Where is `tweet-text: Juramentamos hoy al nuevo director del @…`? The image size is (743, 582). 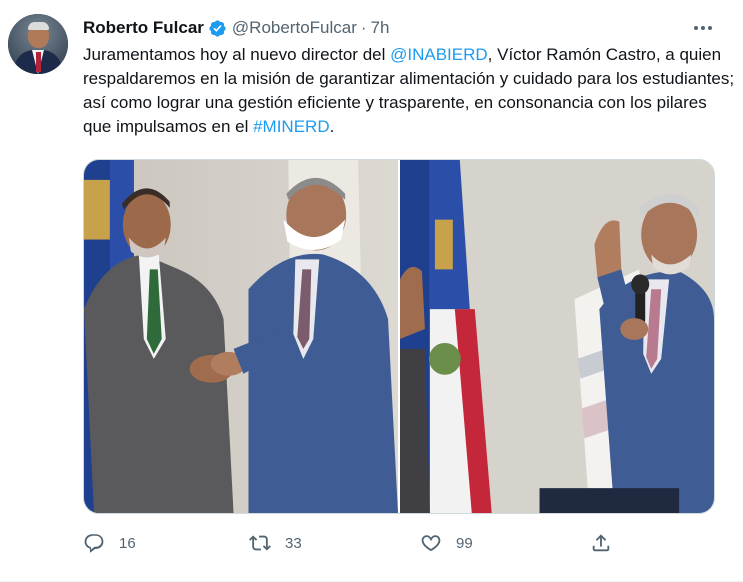
tweet-text: Juramentamos hoy al nuevo director del @… is located at coordinates (409, 91).